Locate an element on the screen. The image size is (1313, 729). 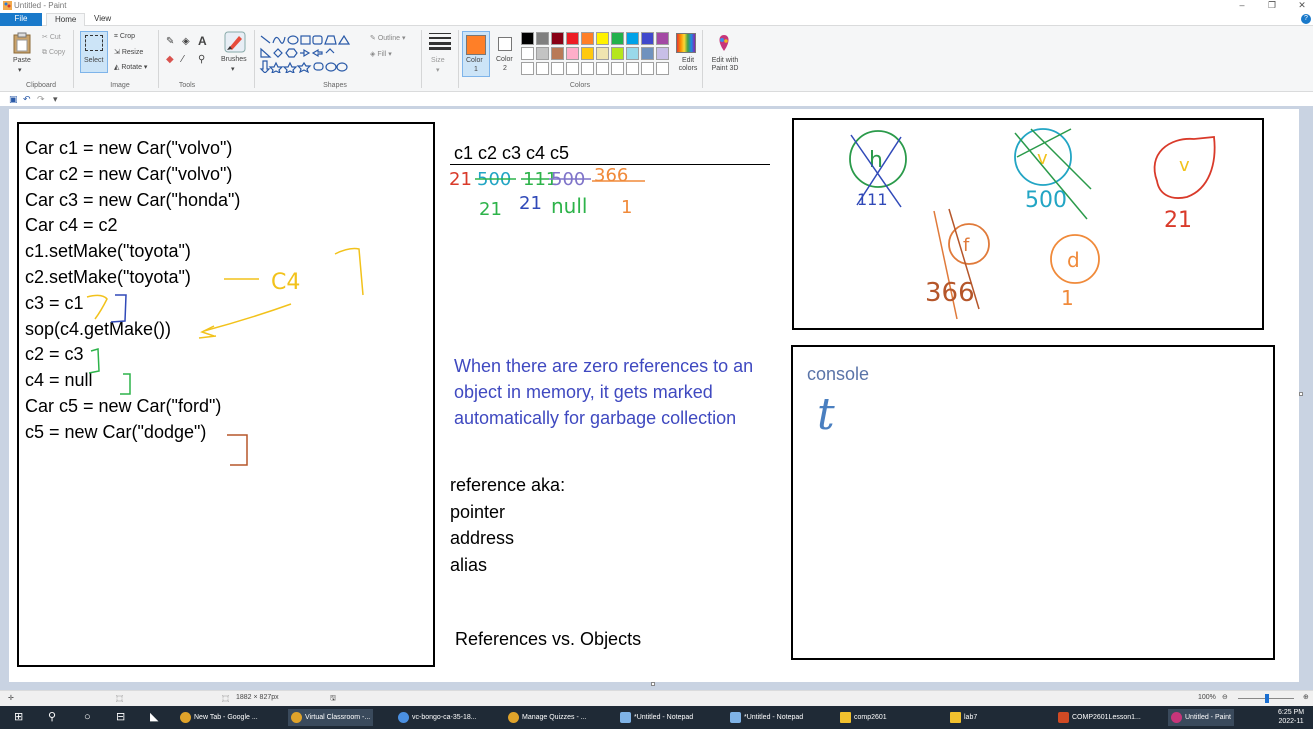
ribbon-tabs: File Home View ? is located at coordinates (656, 19).